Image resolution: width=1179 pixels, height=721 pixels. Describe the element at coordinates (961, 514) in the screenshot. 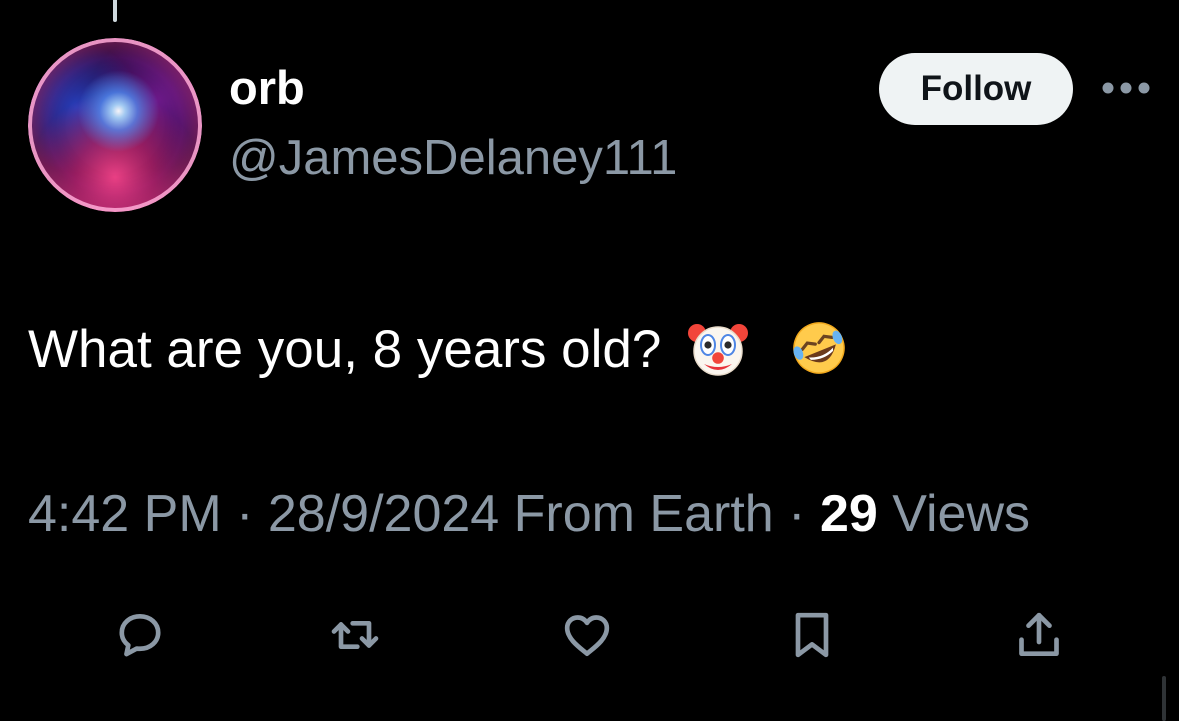

I see `views-label: Views` at that location.